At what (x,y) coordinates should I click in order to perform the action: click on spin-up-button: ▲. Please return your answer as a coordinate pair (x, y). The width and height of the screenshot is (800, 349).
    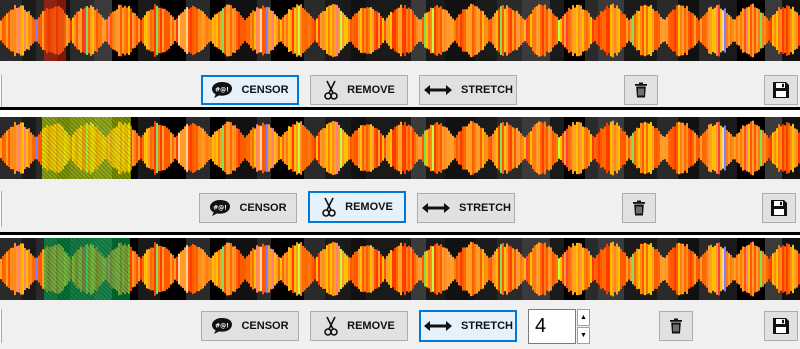
    Looking at the image, I should click on (583, 317).